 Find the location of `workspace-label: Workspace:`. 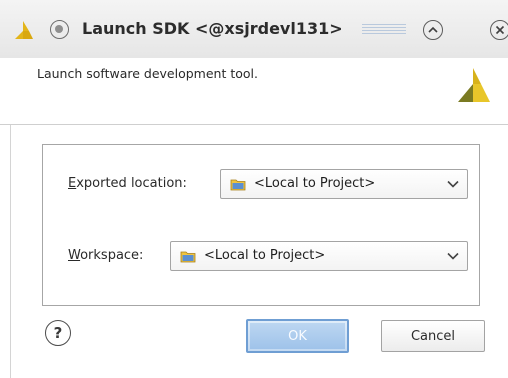

workspace-label: Workspace: is located at coordinates (105, 255).